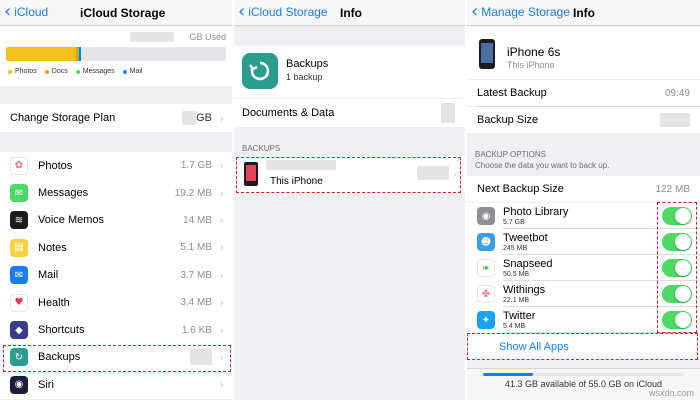 This screenshot has width=700, height=400. Describe the element at coordinates (116, 303) in the screenshot. I see `storage-item-health: ♥ Health 3.4 MB ›` at that location.